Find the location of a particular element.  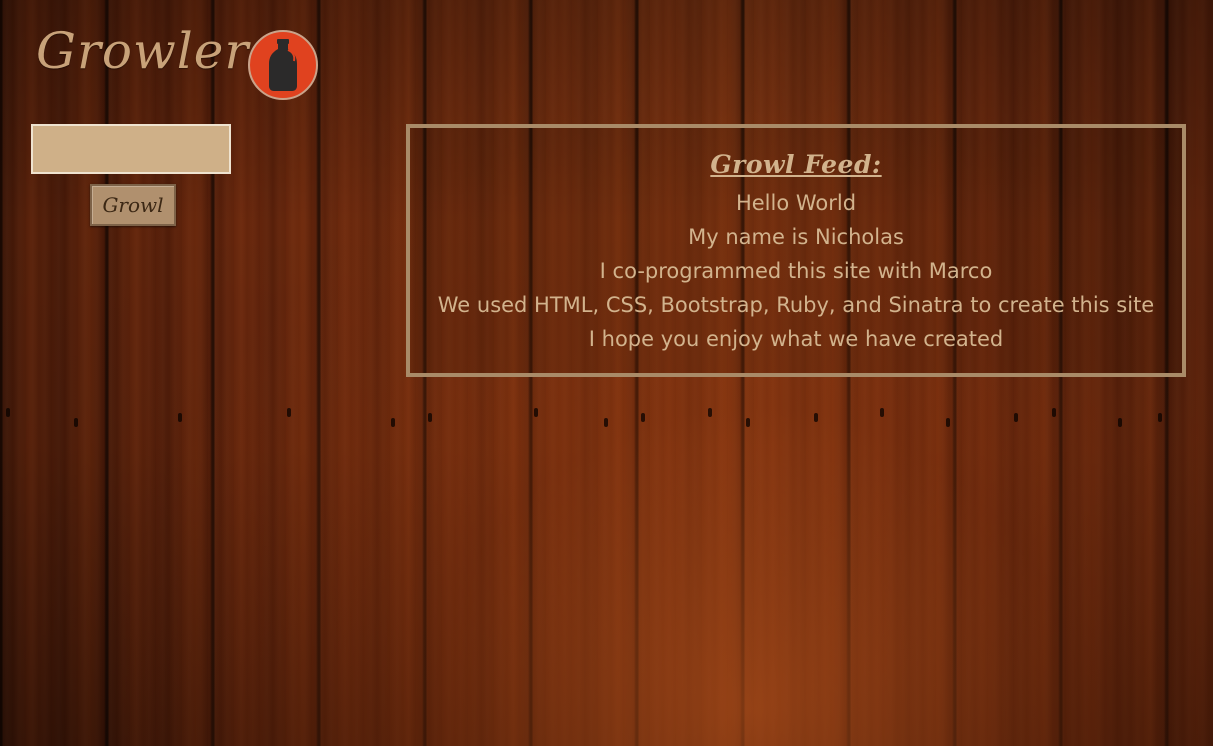

brand-title: Growler is located at coordinates (143, 51).